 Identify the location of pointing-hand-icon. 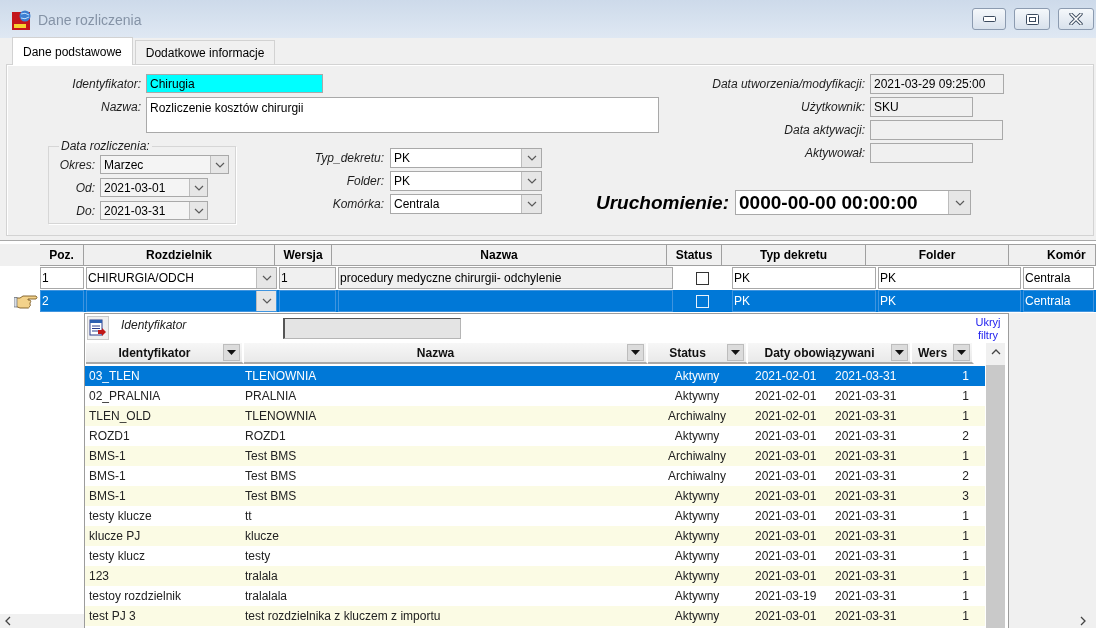
(26, 301).